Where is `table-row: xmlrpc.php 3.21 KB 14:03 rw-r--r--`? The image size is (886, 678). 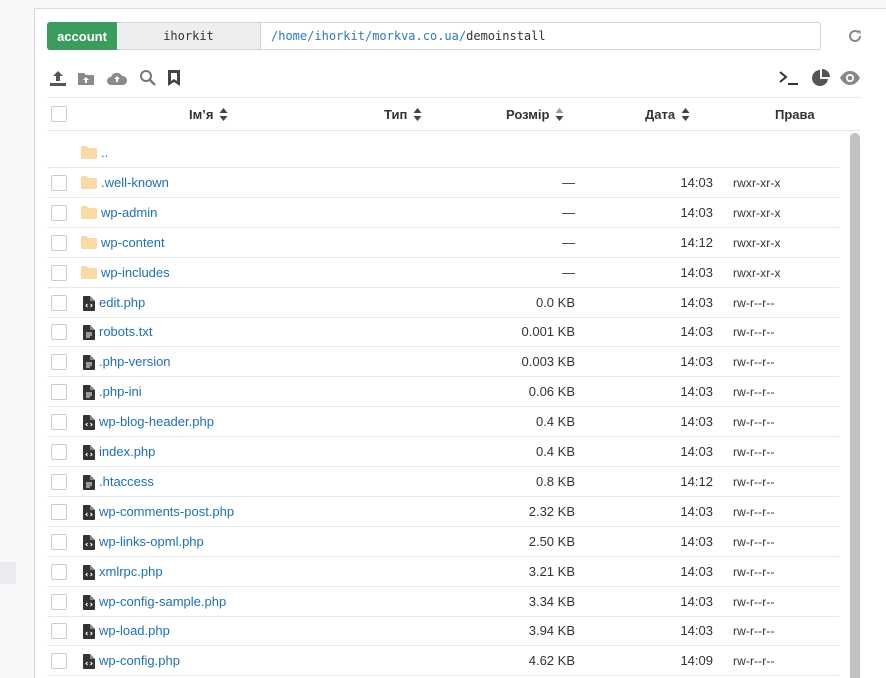
table-row: xmlrpc.php 3.21 KB 14:03 rw-r--r-- is located at coordinates (443, 572).